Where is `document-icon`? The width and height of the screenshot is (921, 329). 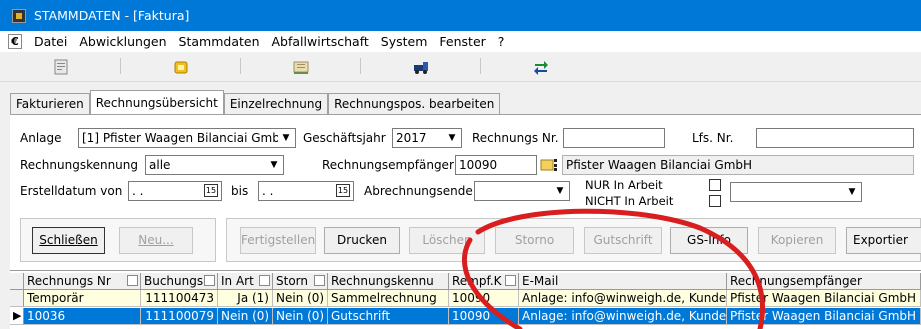
document-icon is located at coordinates (61, 67).